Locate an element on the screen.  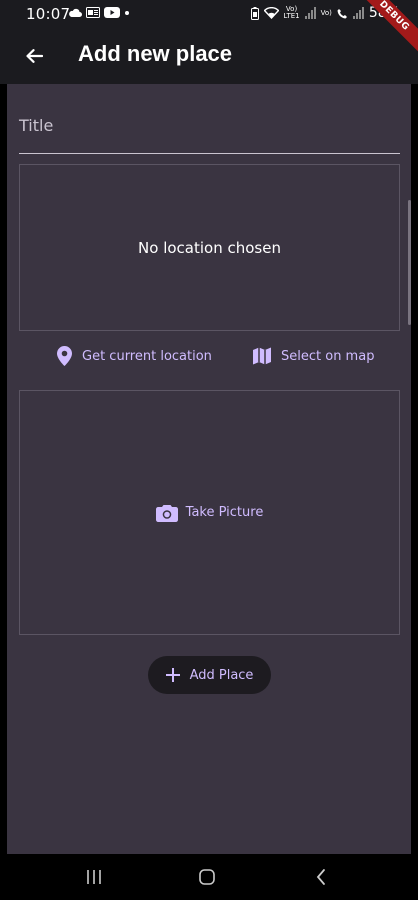
arrow-back-icon is located at coordinates (34, 56).